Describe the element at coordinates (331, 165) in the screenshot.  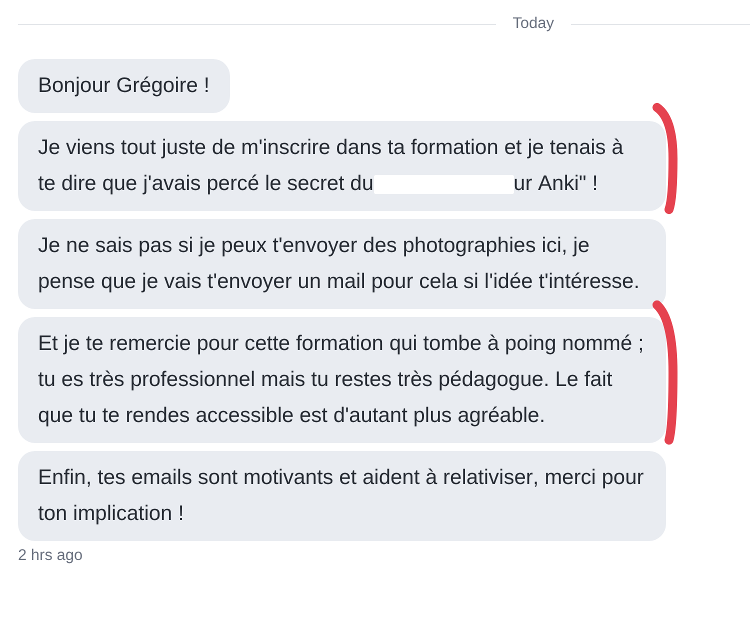
I see `message-text: Je viens tout juste de m'inscrire dans ta formation et je tenais à te dire que j'avais percé le secret du ur Anki" !` at that location.